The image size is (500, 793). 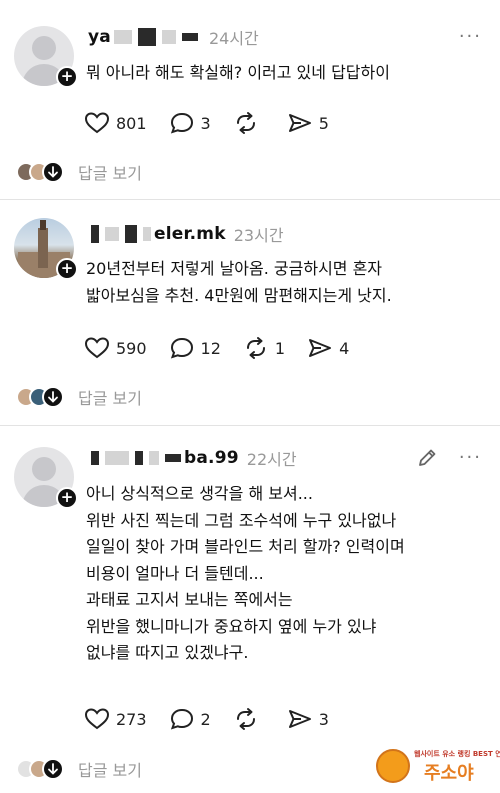 What do you see at coordinates (323, 719) in the screenshot?
I see `post-3-share-count: 3` at bounding box center [323, 719].